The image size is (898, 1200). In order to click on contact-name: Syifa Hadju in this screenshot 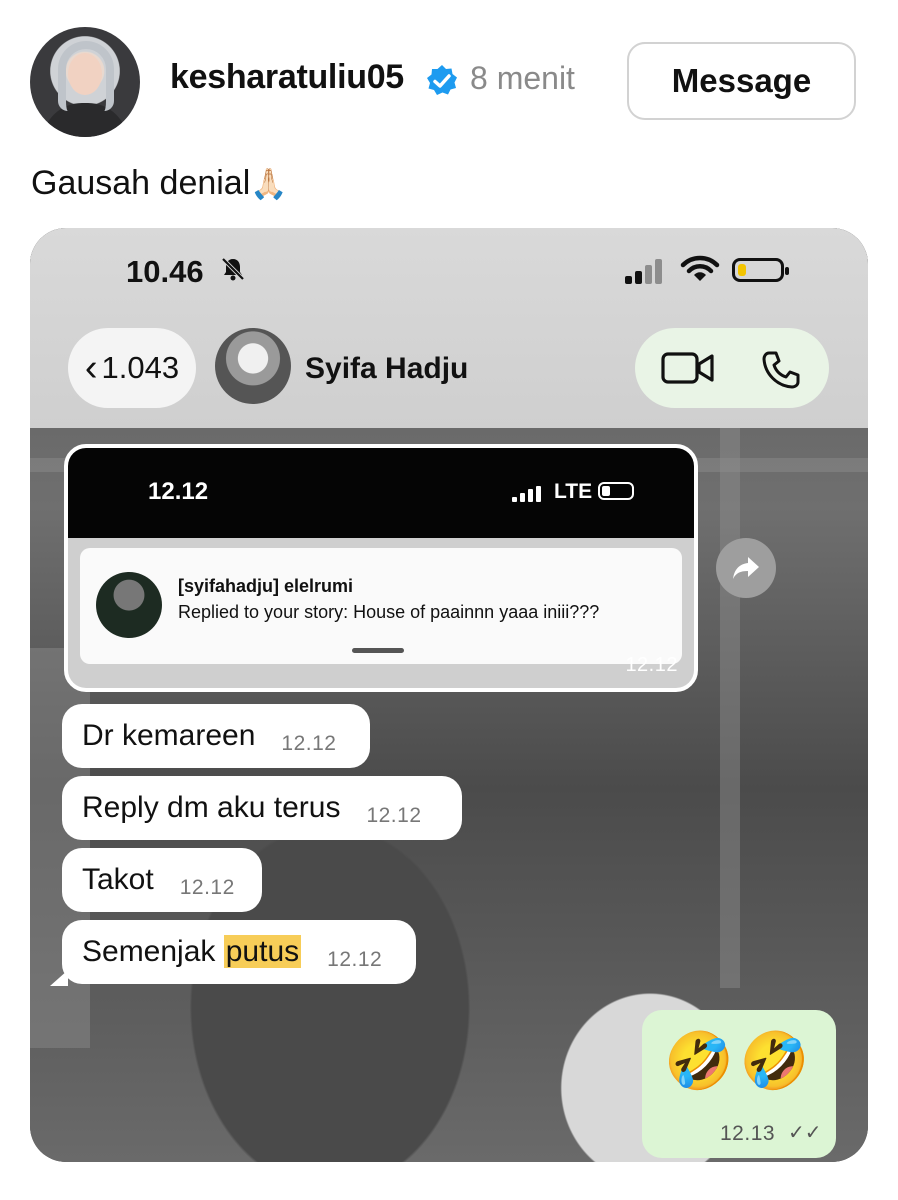, I will do `click(386, 369)`.